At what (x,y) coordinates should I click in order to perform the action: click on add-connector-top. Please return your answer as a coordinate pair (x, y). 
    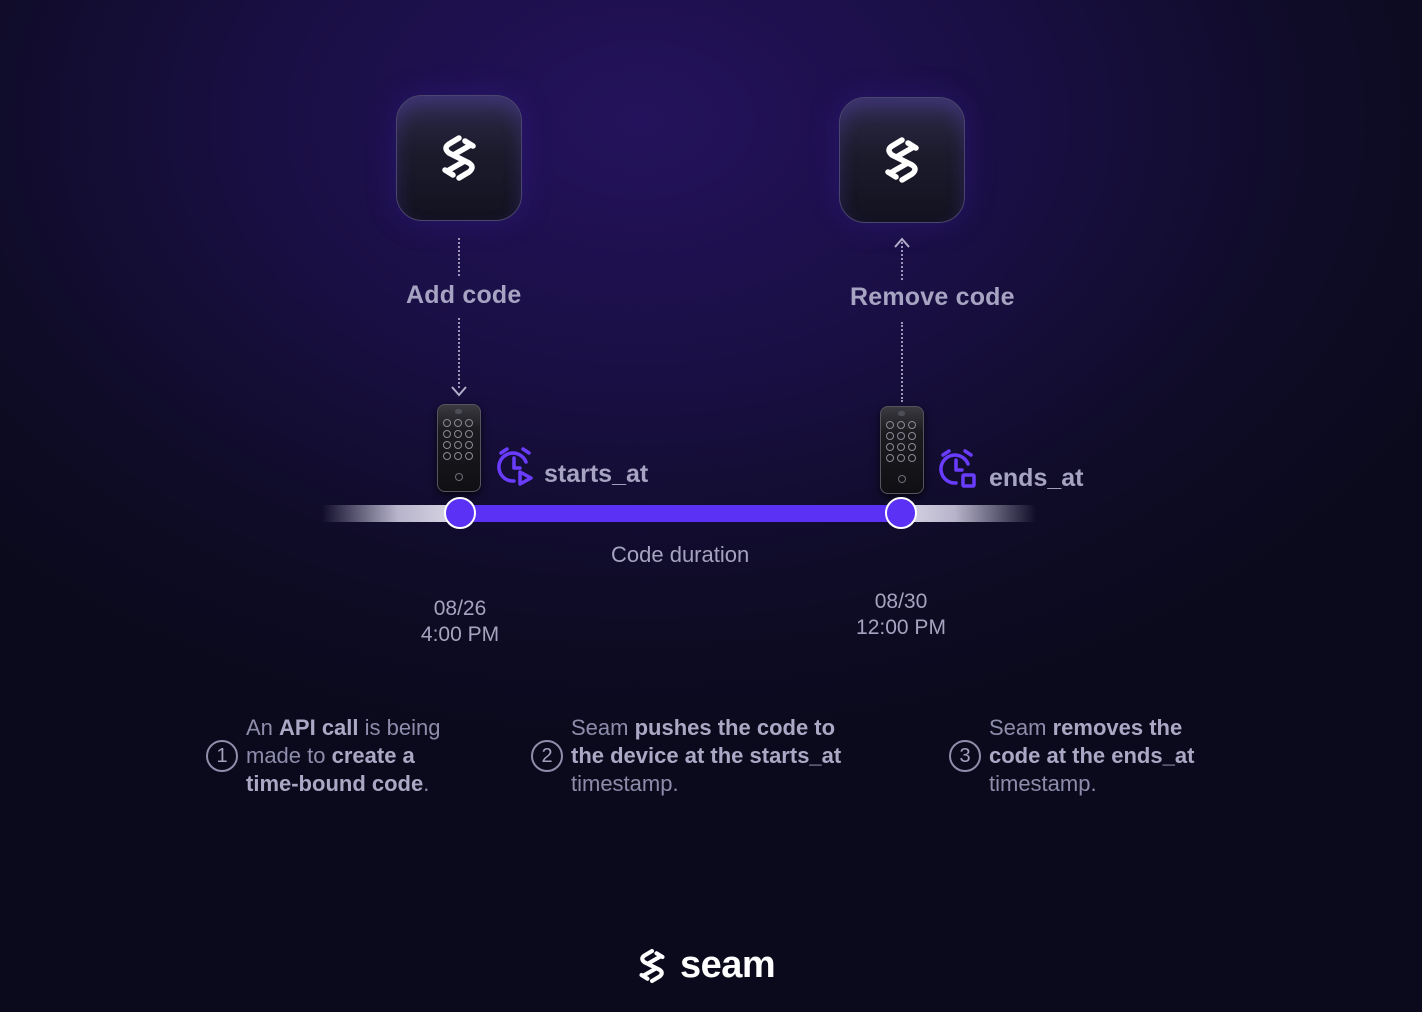
    Looking at the image, I should click on (459, 257).